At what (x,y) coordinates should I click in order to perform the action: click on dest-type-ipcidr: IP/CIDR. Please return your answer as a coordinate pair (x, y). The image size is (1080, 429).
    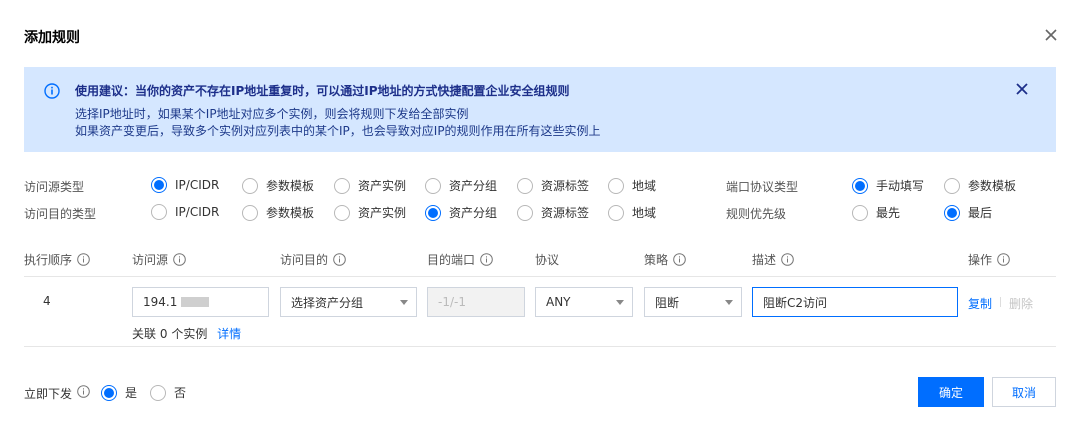
    Looking at the image, I should click on (185, 212).